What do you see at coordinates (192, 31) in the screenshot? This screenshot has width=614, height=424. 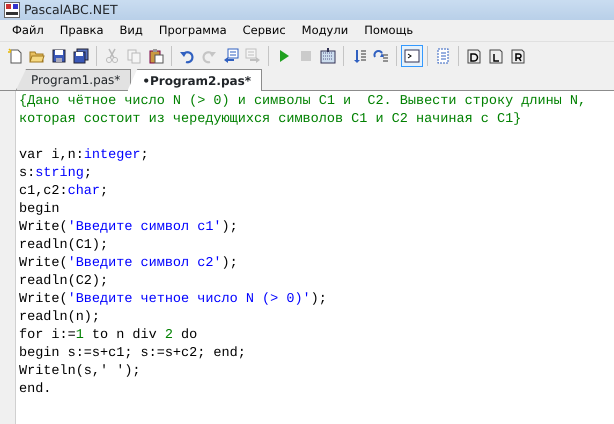 I see `menu-item: Программа` at bounding box center [192, 31].